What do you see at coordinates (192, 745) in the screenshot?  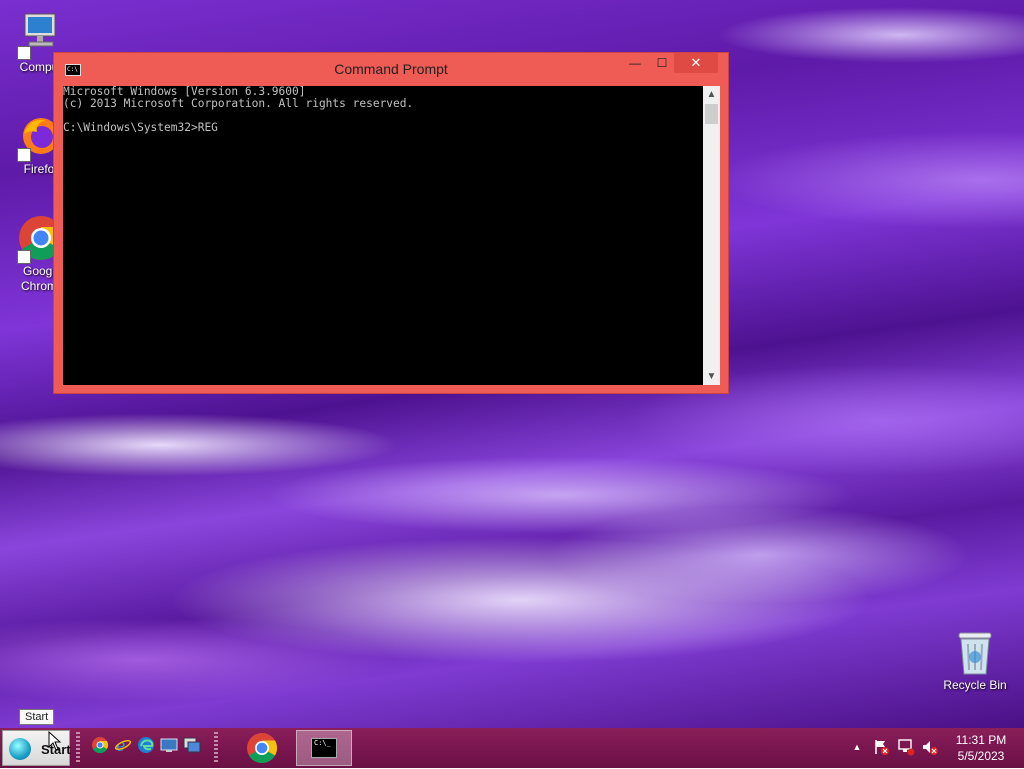 I see `quick-launch-window-switch-icon` at bounding box center [192, 745].